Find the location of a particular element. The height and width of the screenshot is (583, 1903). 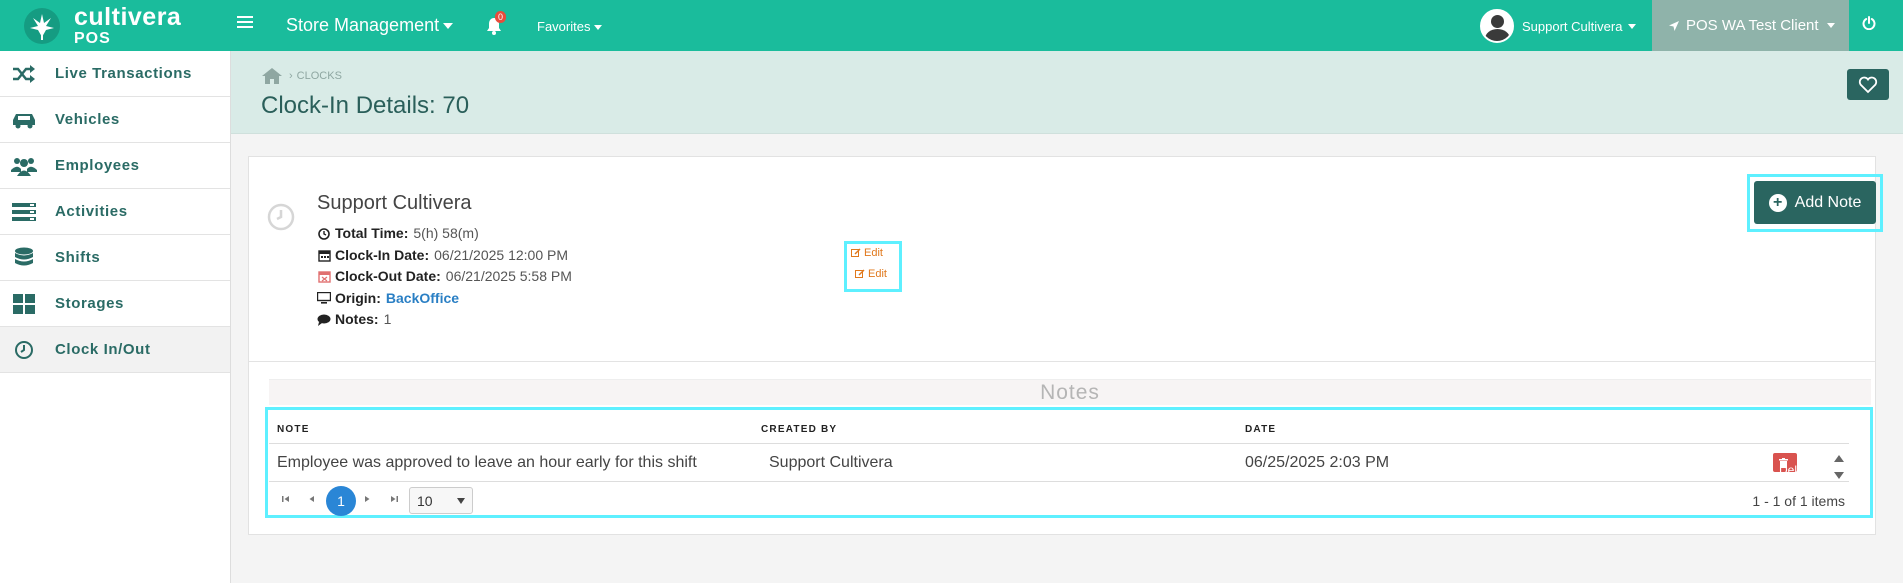

page-header: › CLOCKS Clock-In Details: 70 is located at coordinates (1067, 92).